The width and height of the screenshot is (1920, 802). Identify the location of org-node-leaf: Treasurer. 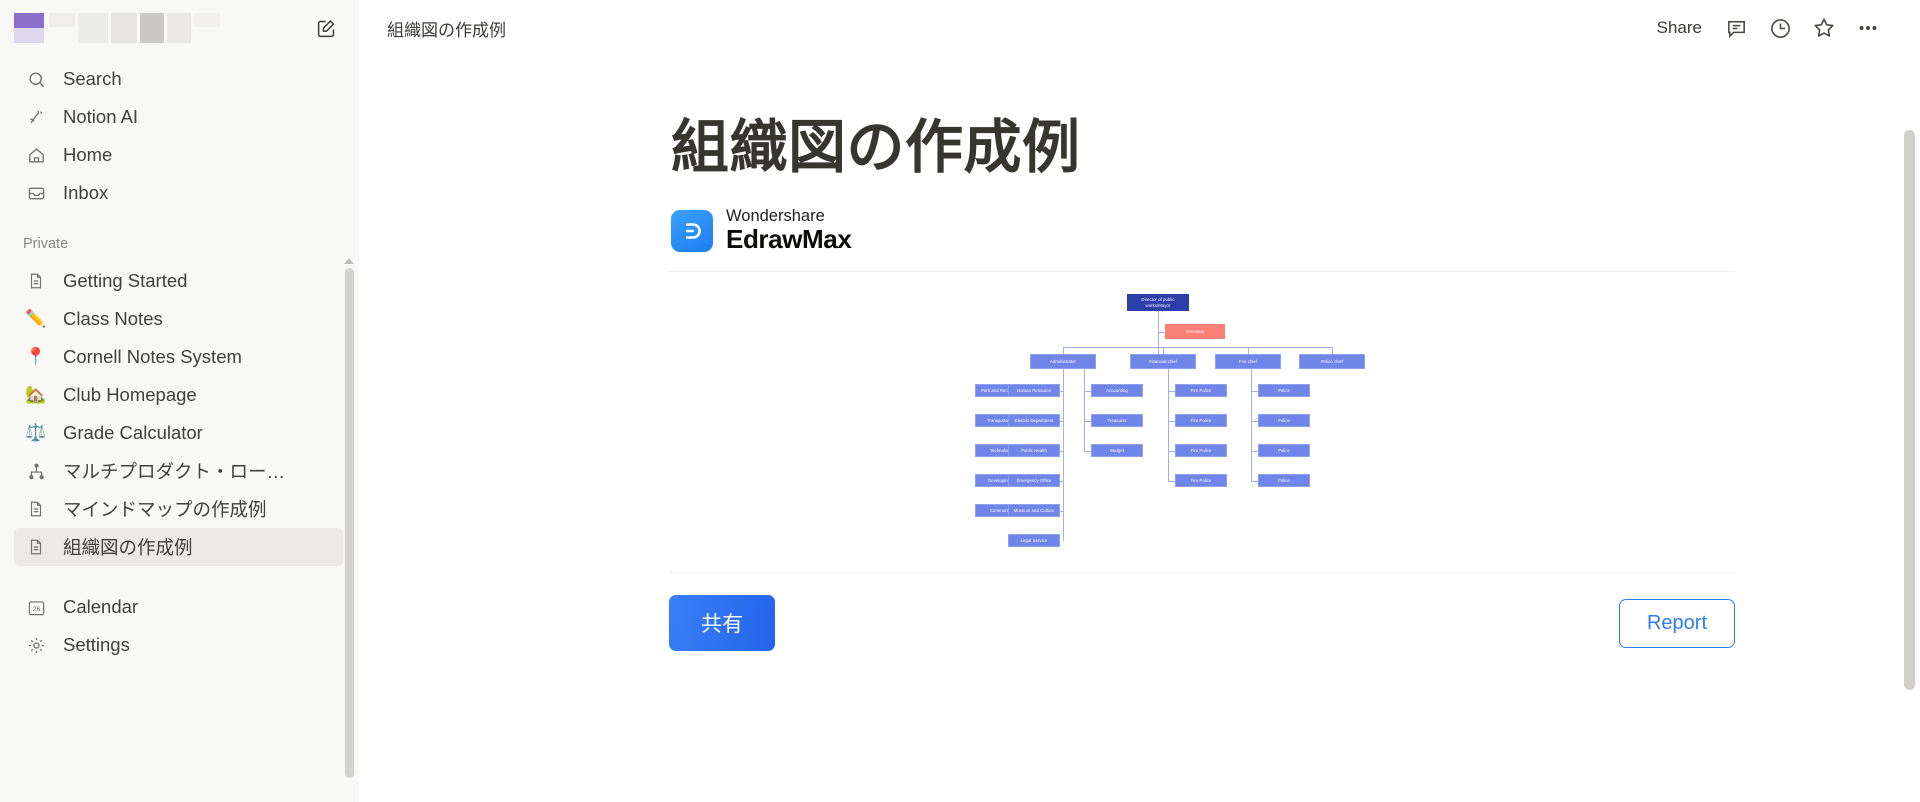
(1117, 421).